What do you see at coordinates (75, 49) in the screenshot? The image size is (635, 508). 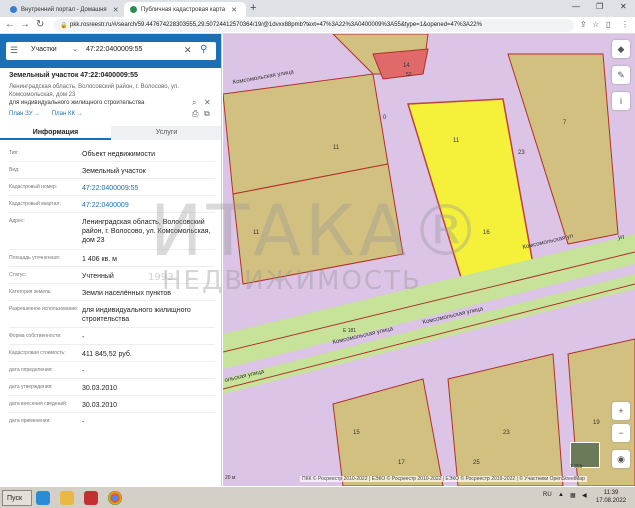 I see `chevron-down-icon: ⌄` at bounding box center [75, 49].